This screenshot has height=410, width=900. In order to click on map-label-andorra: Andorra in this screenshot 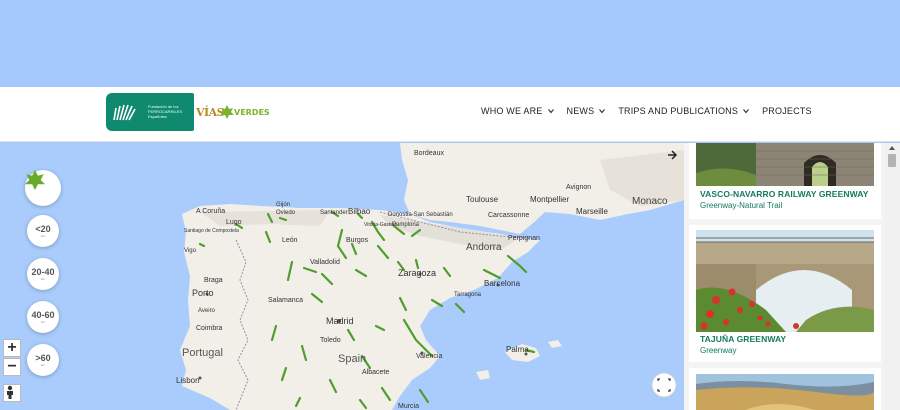, I will do `click(484, 247)`.